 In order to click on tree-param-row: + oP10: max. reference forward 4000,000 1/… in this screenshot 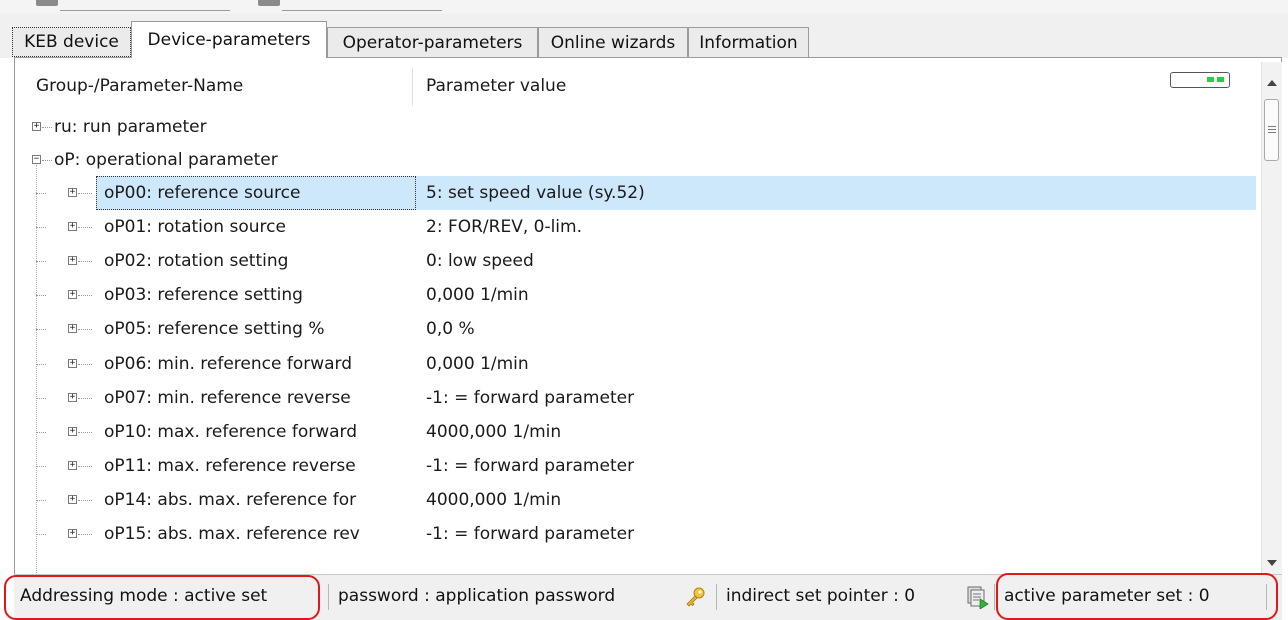, I will do `click(641, 432)`.